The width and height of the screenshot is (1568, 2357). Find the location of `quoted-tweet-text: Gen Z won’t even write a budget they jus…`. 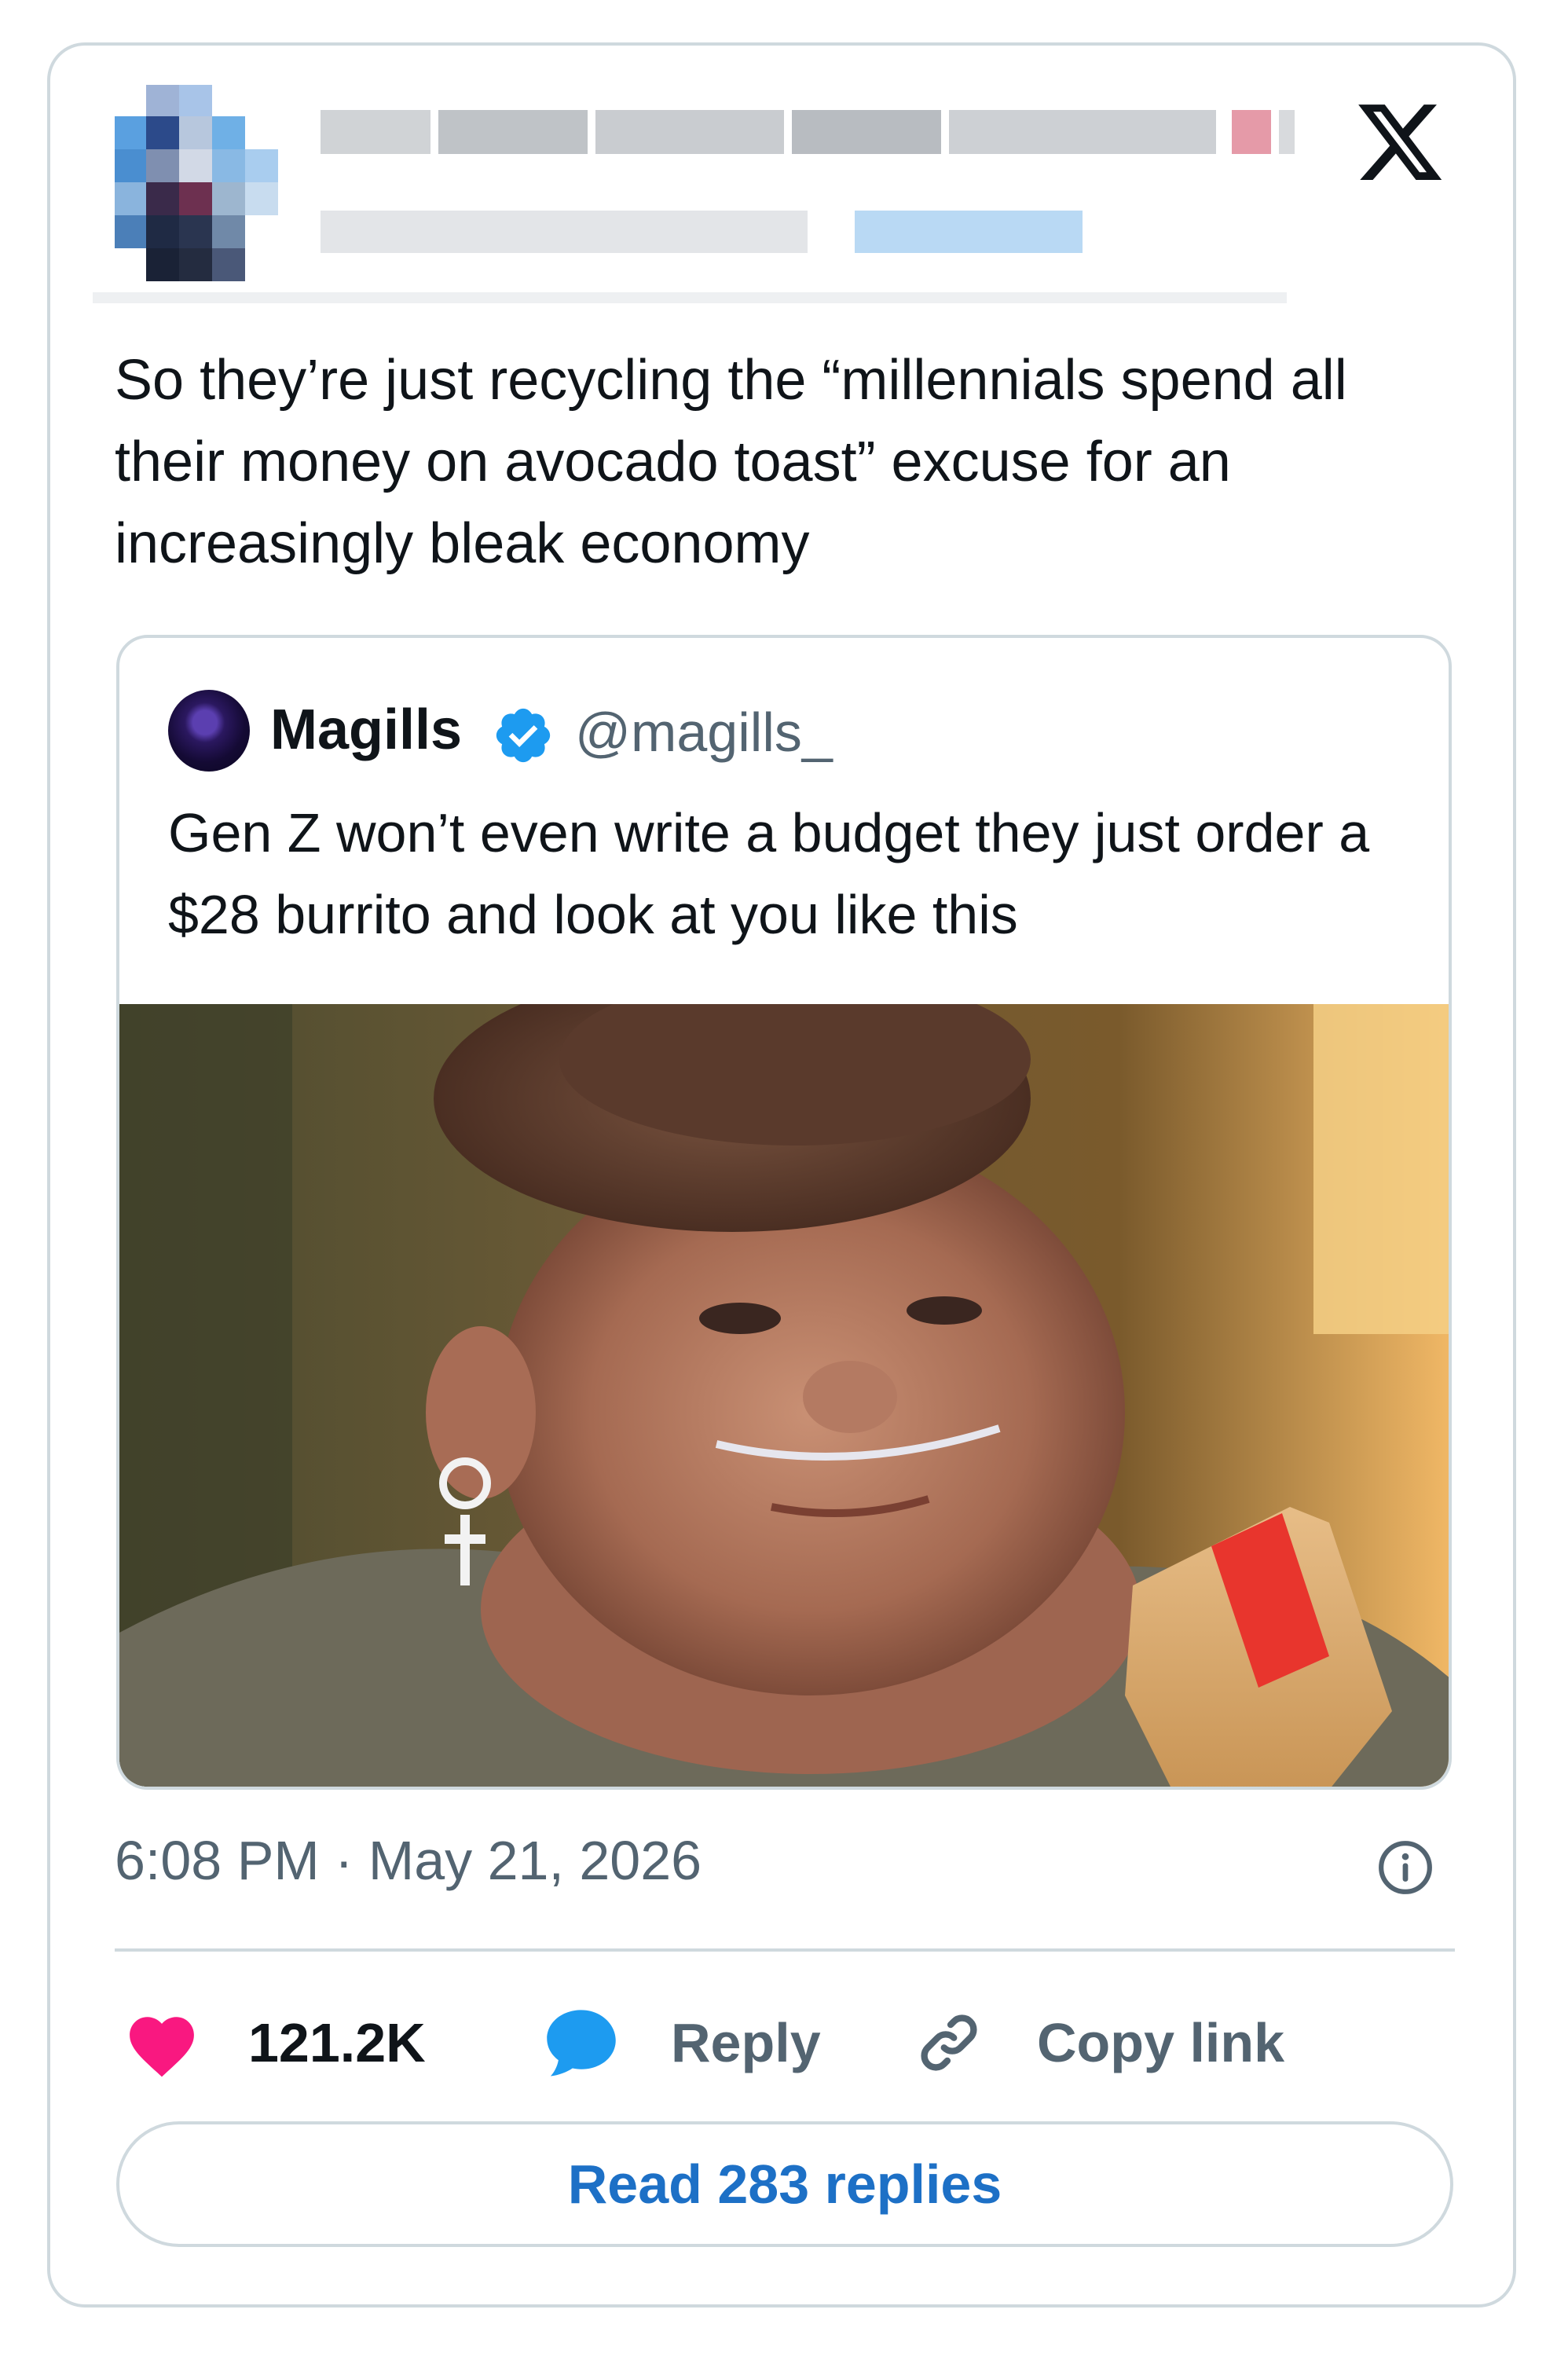

quoted-tweet-text: Gen Z won’t even write a budget they jus… is located at coordinates (769, 873).